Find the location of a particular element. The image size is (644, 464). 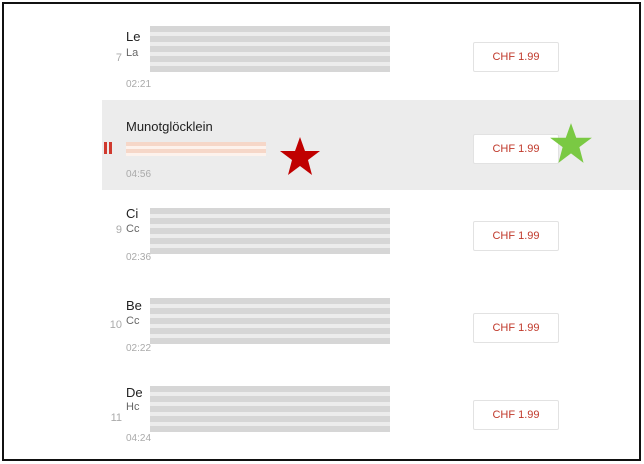

track-number: 9 is located at coordinates (118, 230).